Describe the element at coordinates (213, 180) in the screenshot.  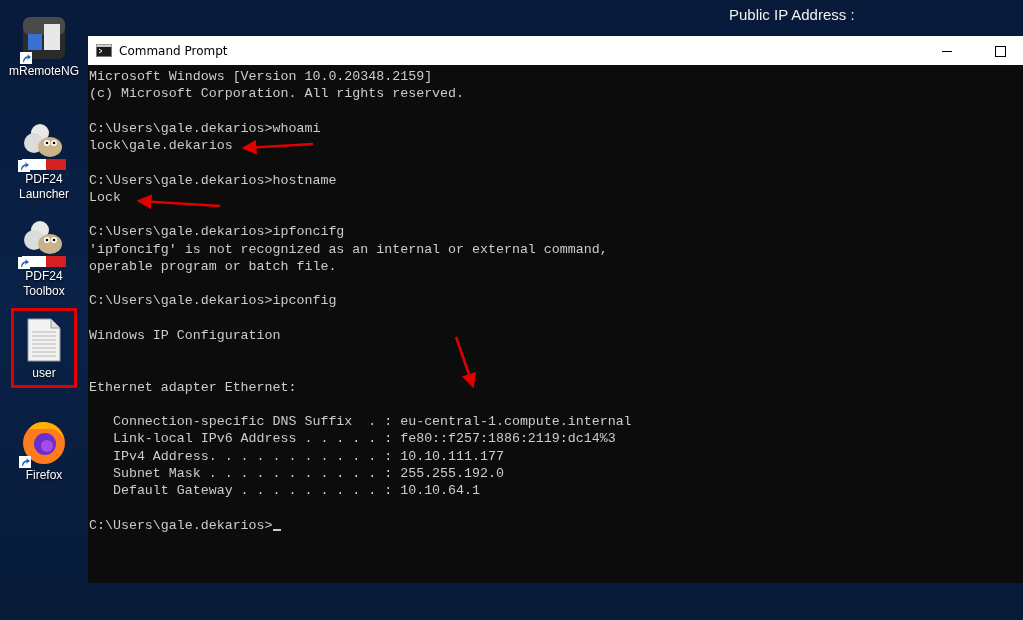
I see `console-command: C:\Users\gale.dekarios>hostname` at that location.